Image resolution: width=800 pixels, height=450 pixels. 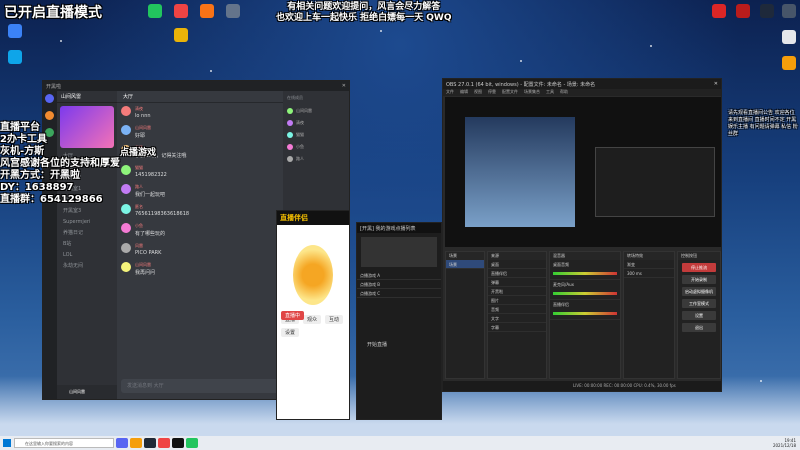 What do you see at coordinates (655, 182) in the screenshot?
I see `preview-nested-window` at bounding box center [655, 182].